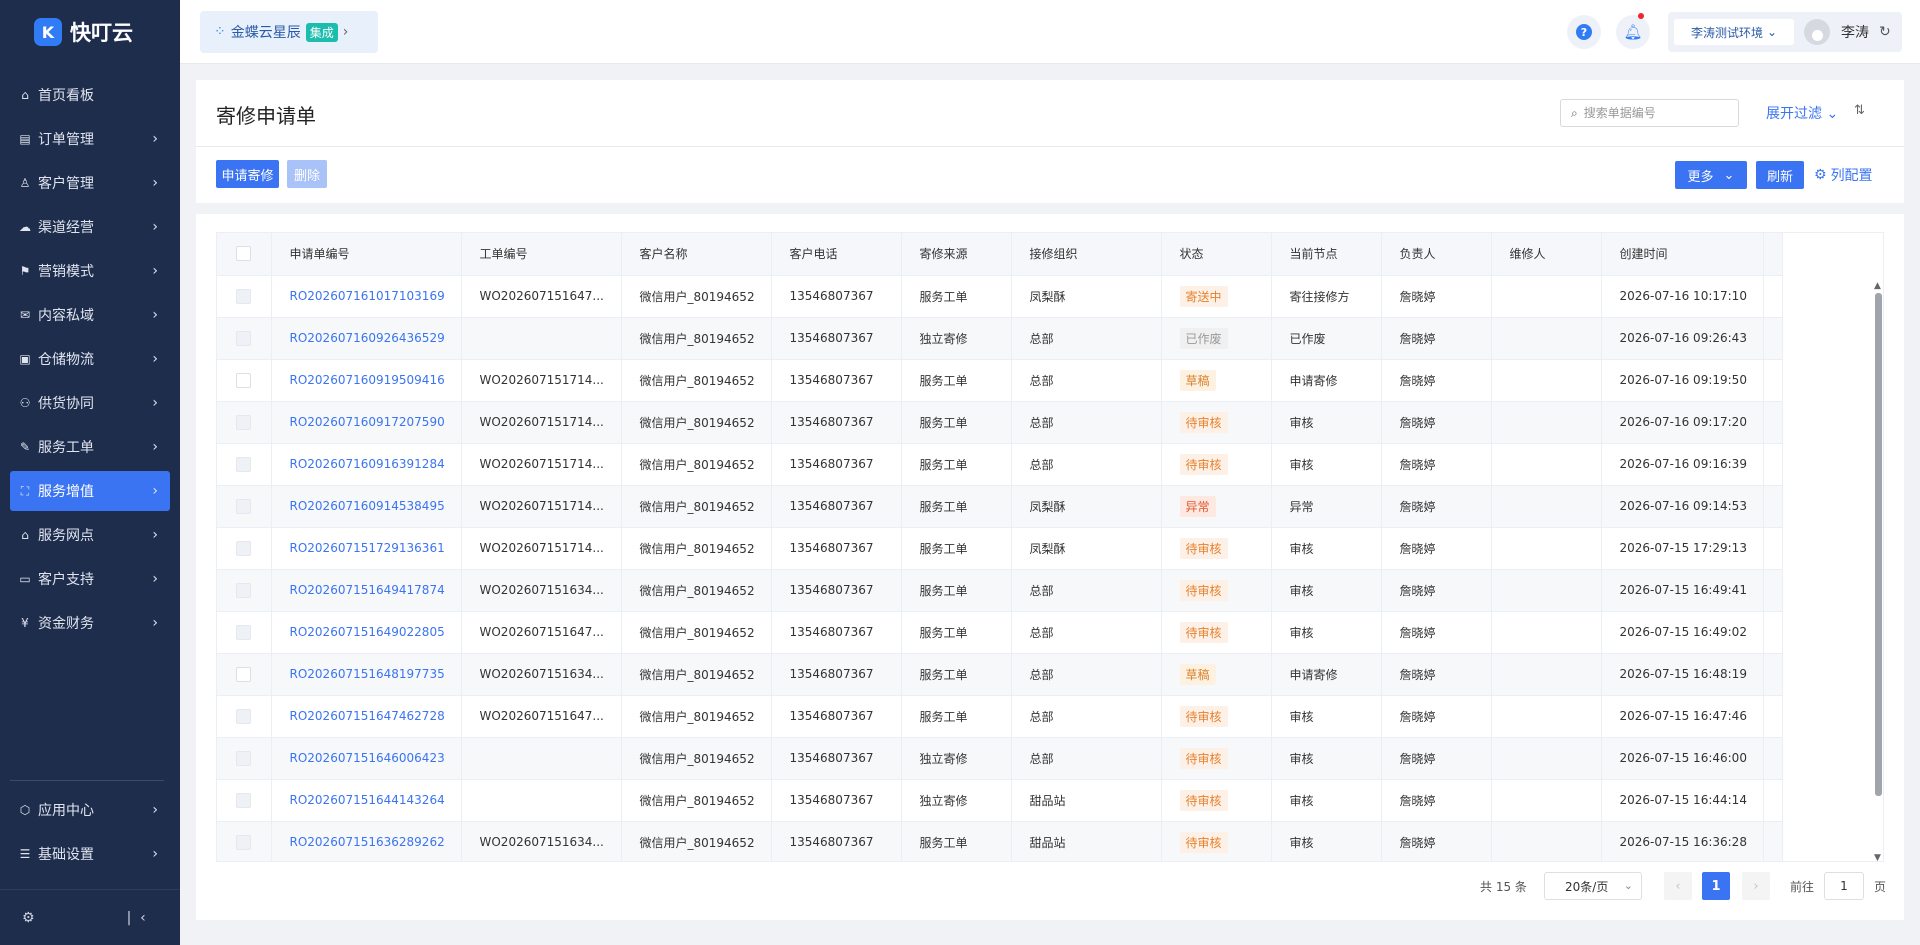  I want to click on app-logo: K 快叮云, so click(90, 32).